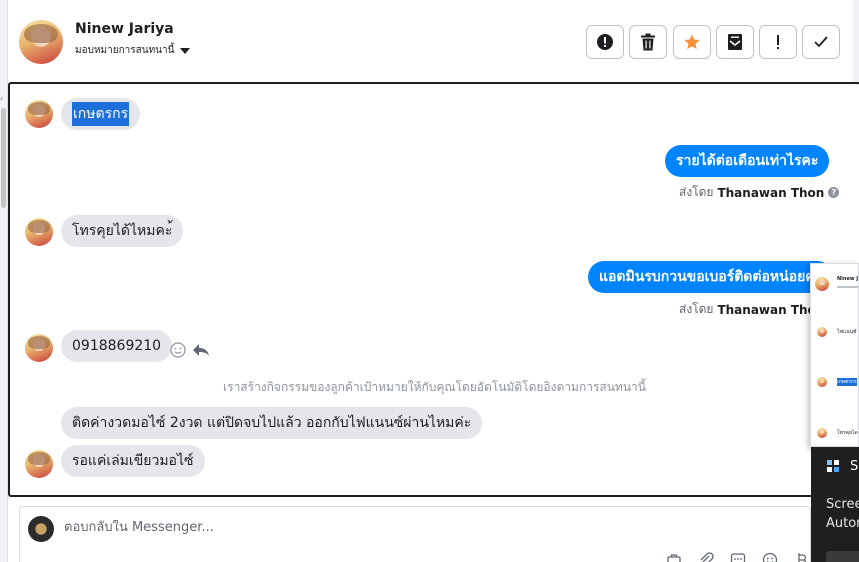  I want to click on outgoing-message: รายได้ต่อเดือนเท่าไรคะ, so click(747, 161).